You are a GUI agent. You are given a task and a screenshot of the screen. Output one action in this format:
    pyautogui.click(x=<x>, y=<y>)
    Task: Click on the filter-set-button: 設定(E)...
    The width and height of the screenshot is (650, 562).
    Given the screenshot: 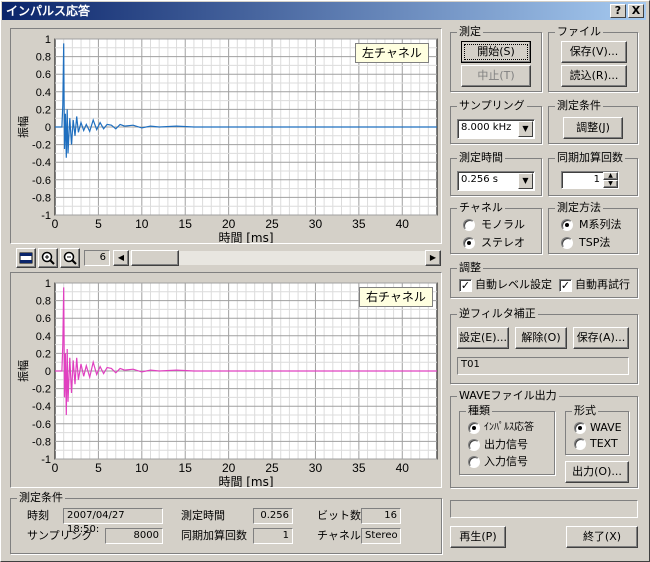 What is the action you would take?
    pyautogui.click(x=483, y=338)
    